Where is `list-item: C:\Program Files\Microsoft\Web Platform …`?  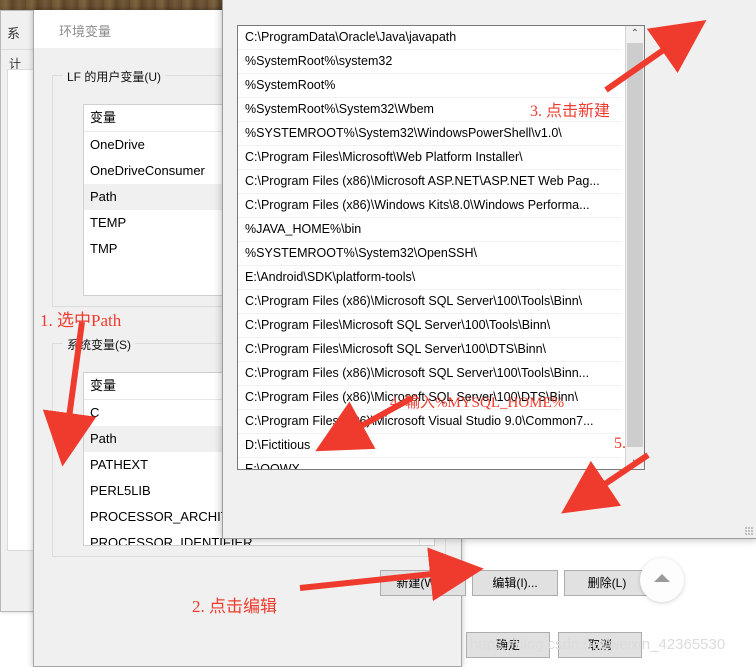
list-item: C:\Program Files\Microsoft\Web Platform … is located at coordinates (430, 158).